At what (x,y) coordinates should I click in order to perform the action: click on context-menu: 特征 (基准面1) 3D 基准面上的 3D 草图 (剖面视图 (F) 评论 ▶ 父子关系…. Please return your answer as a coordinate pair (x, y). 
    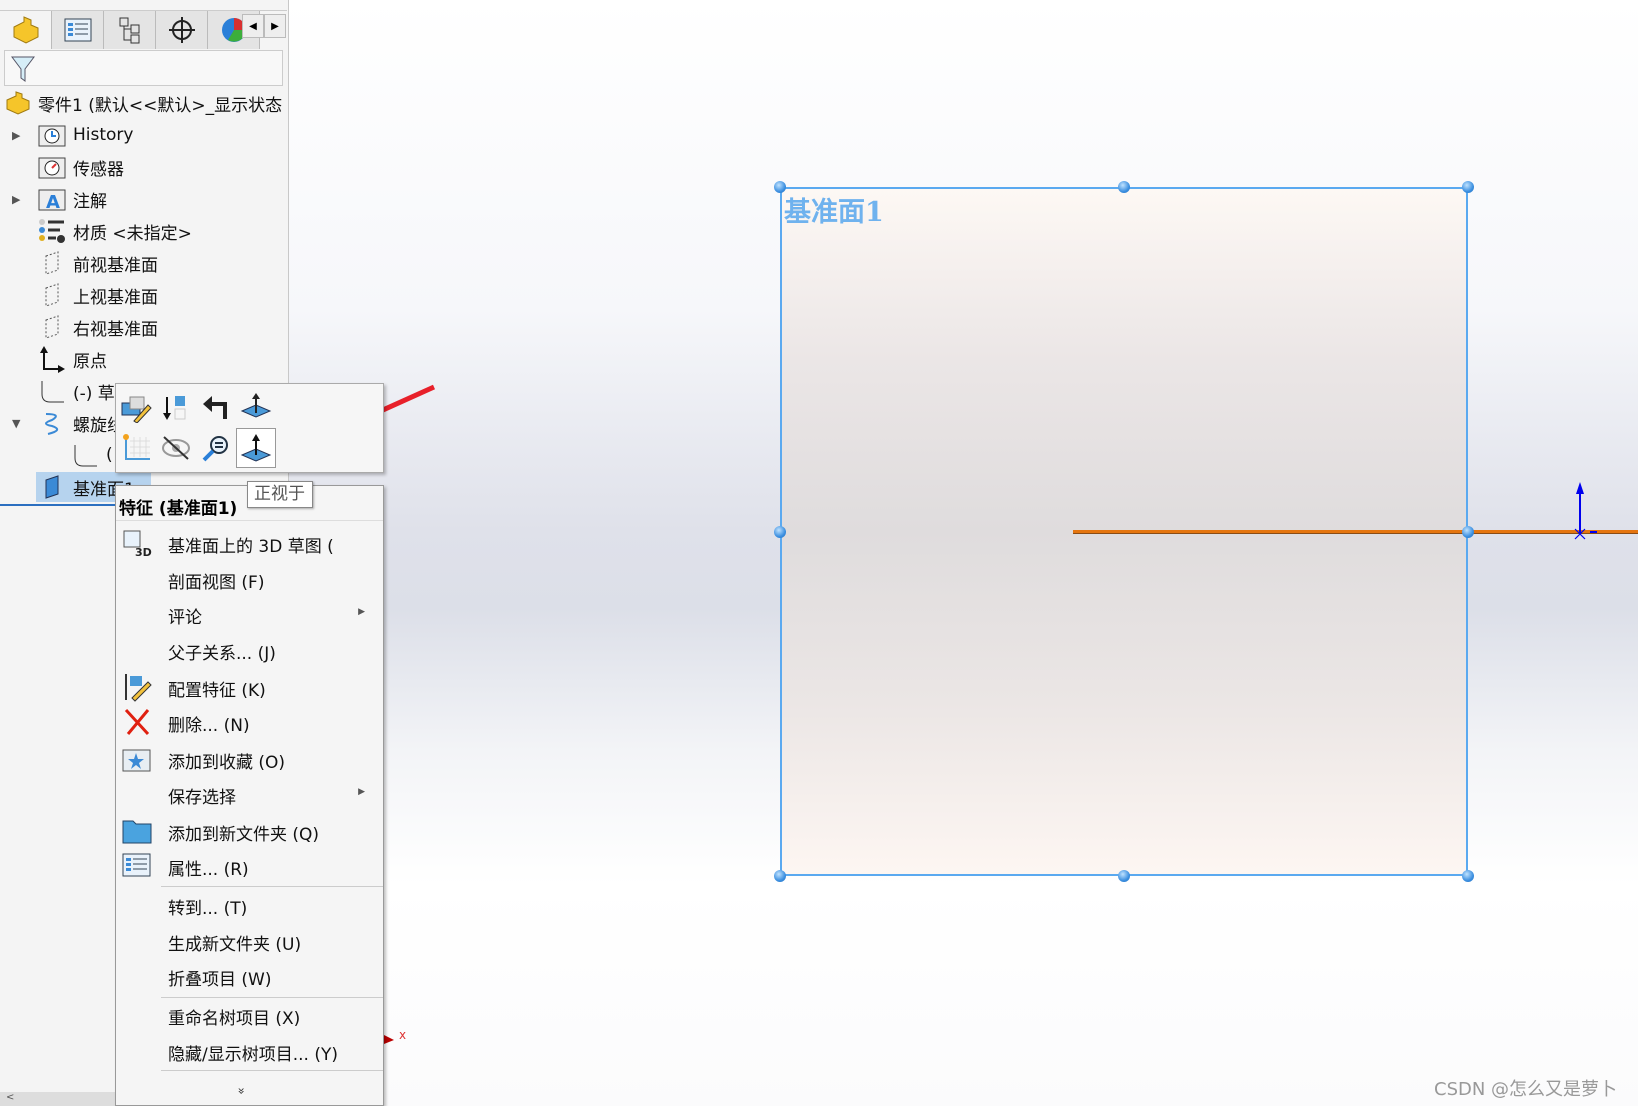
    Looking at the image, I should click on (249, 795).